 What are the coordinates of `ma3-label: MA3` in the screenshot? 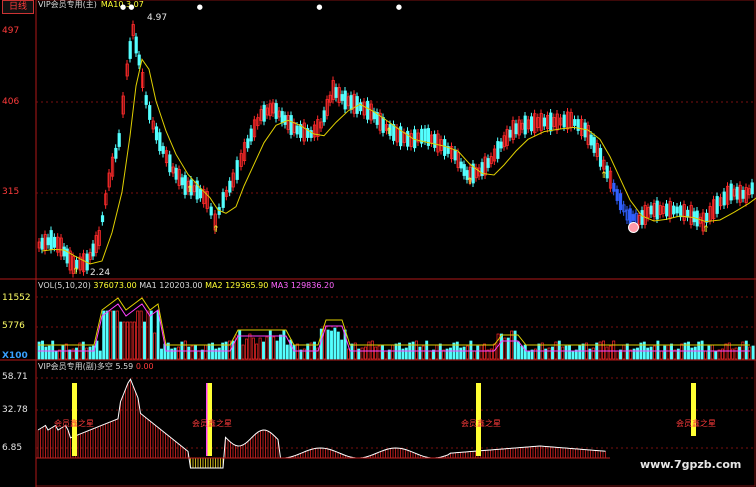 It's located at (279, 285).